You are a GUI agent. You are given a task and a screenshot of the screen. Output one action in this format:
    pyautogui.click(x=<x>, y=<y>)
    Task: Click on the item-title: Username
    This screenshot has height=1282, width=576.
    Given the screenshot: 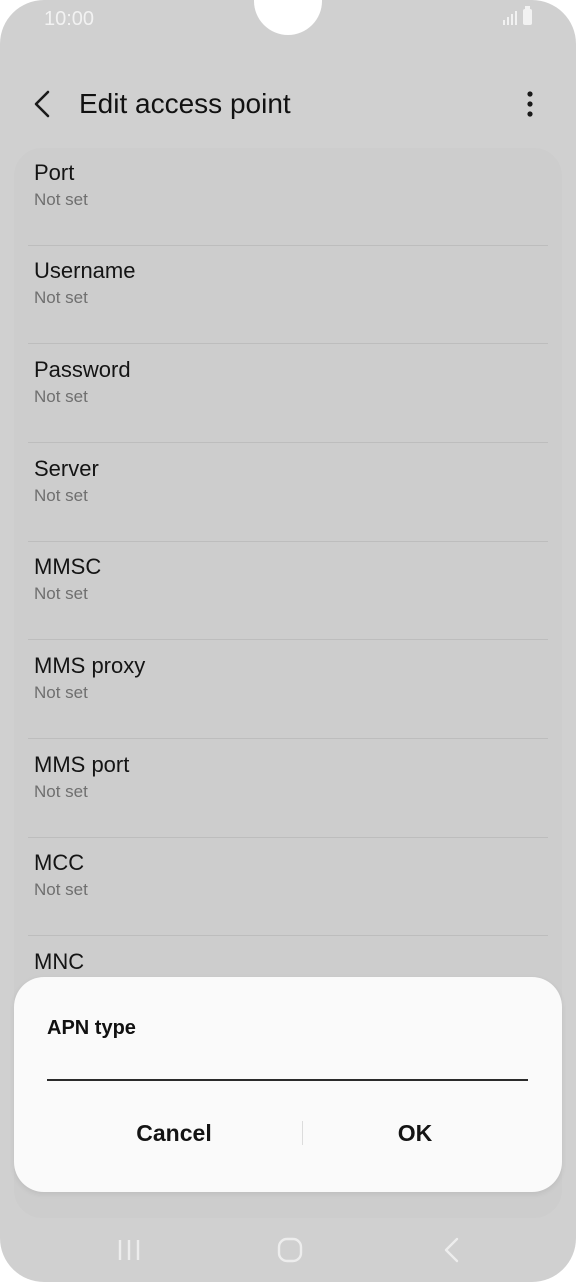 What is the action you would take?
    pyautogui.click(x=85, y=270)
    